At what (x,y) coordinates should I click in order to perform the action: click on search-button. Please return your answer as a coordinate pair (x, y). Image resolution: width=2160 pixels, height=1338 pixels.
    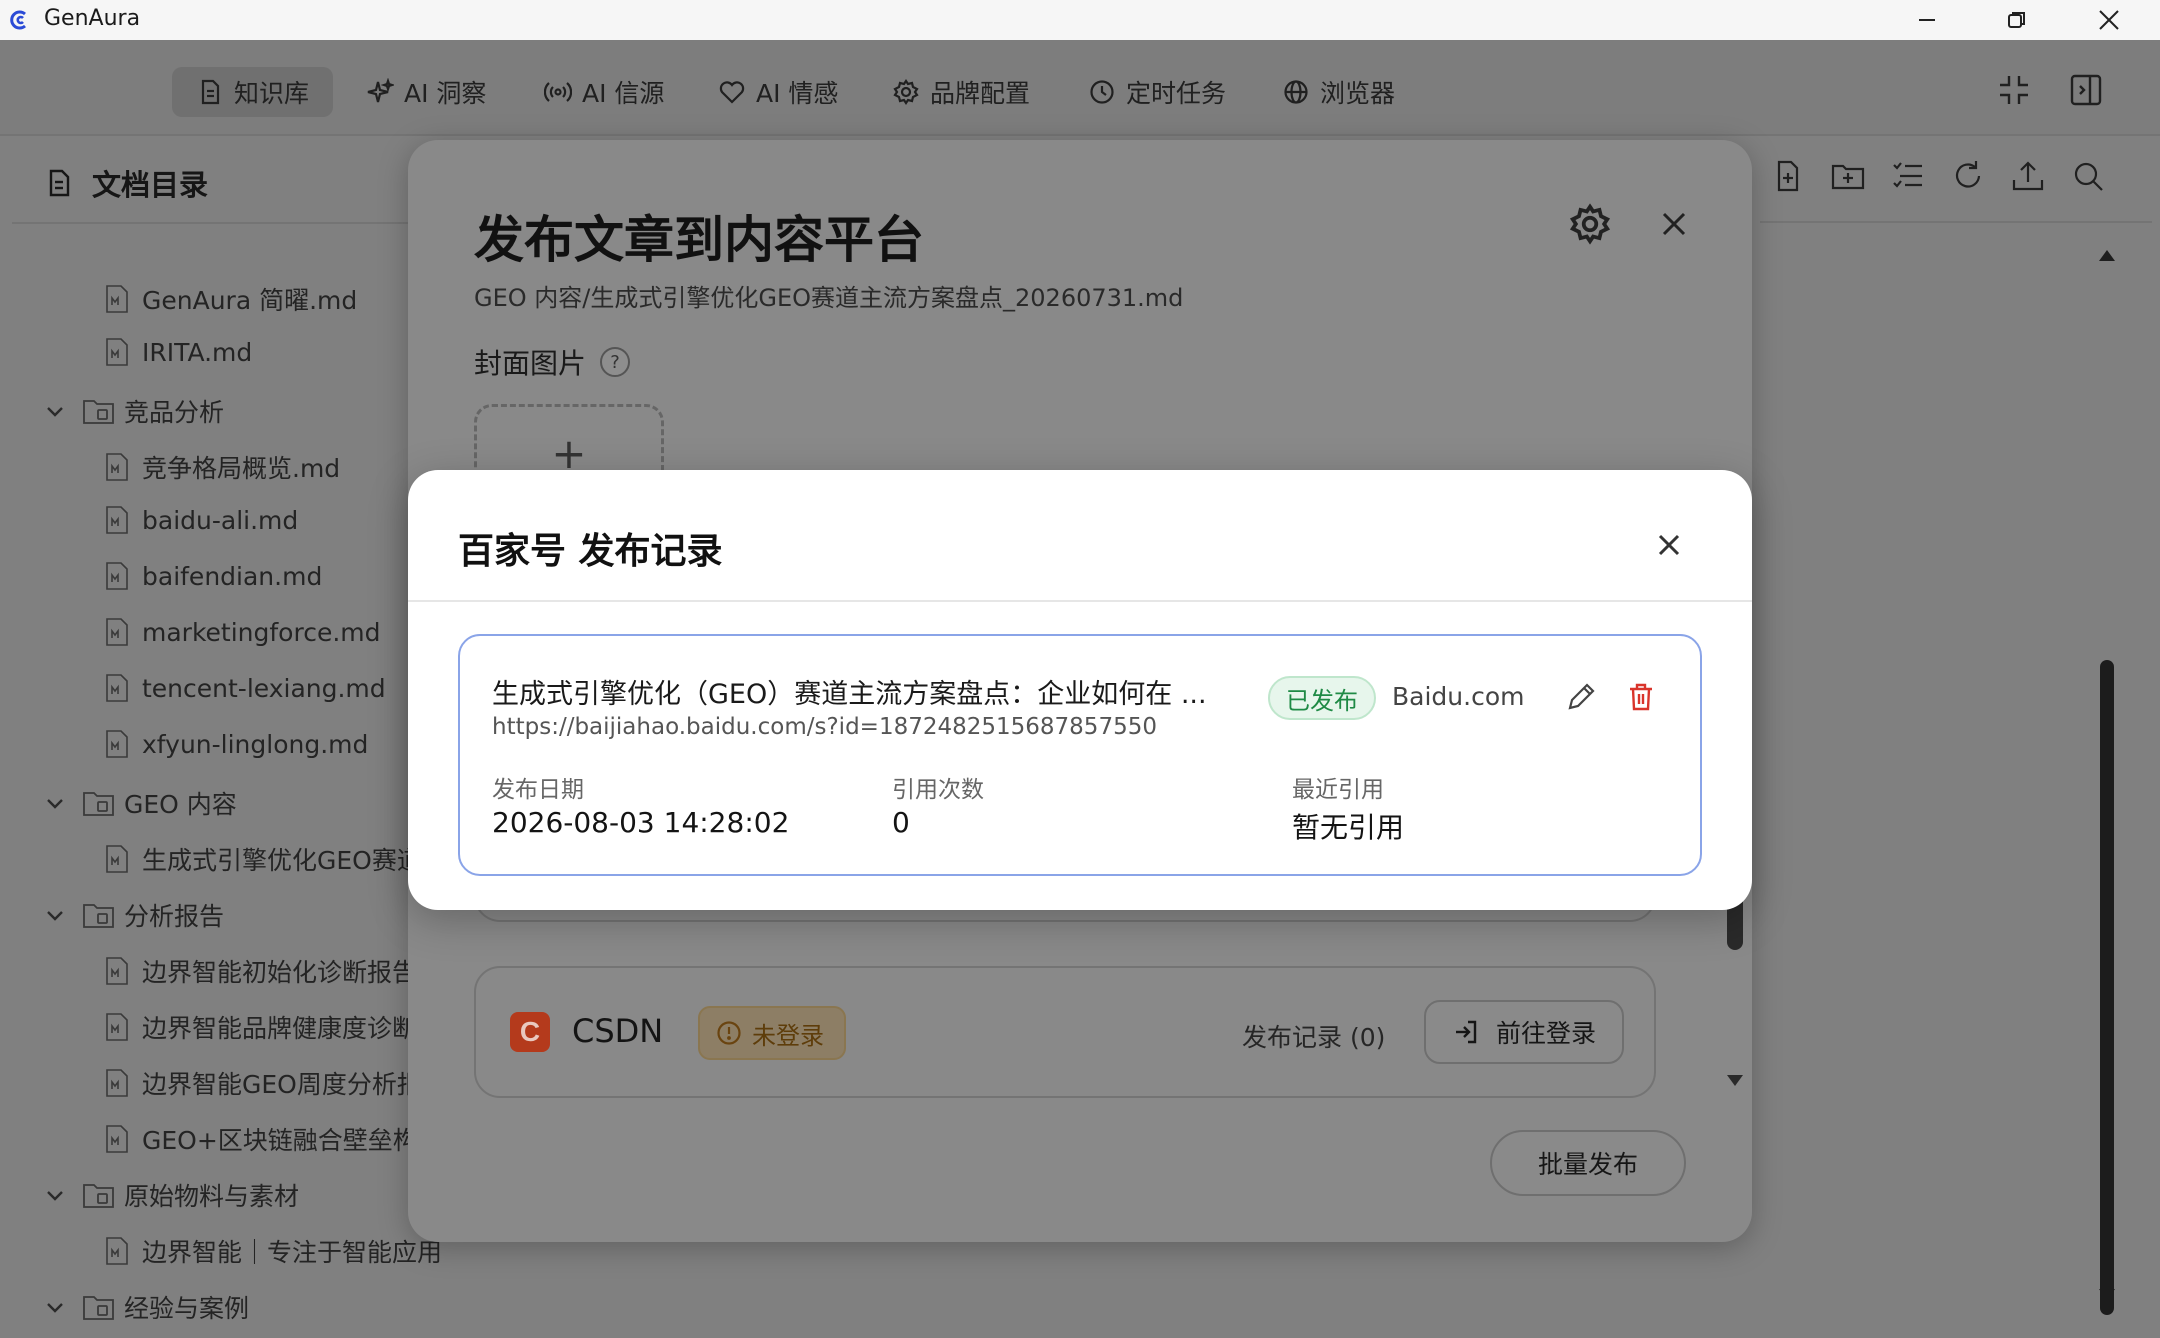
    Looking at the image, I should click on (2088, 178).